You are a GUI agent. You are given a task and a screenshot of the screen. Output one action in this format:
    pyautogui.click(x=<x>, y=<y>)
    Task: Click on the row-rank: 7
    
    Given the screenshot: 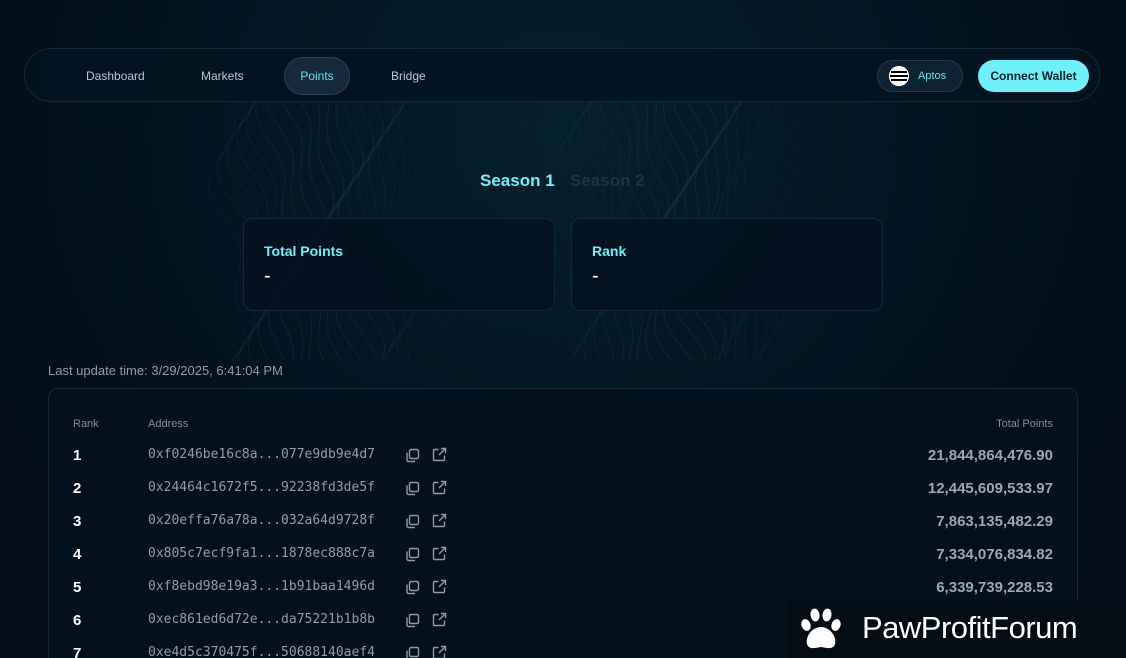 What is the action you would take?
    pyautogui.click(x=77, y=651)
    